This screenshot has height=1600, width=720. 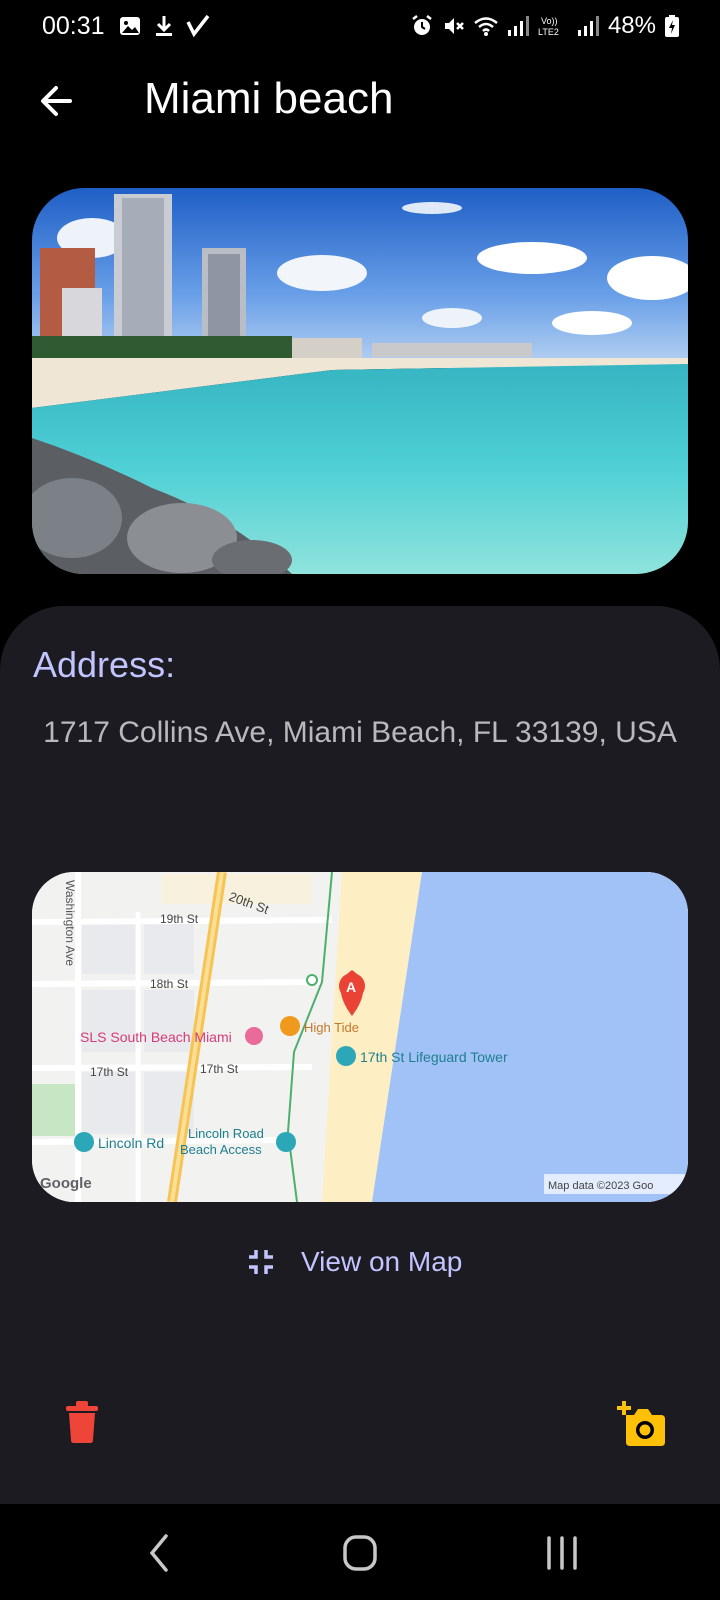 What do you see at coordinates (261, 1262) in the screenshot?
I see `collapse-icon` at bounding box center [261, 1262].